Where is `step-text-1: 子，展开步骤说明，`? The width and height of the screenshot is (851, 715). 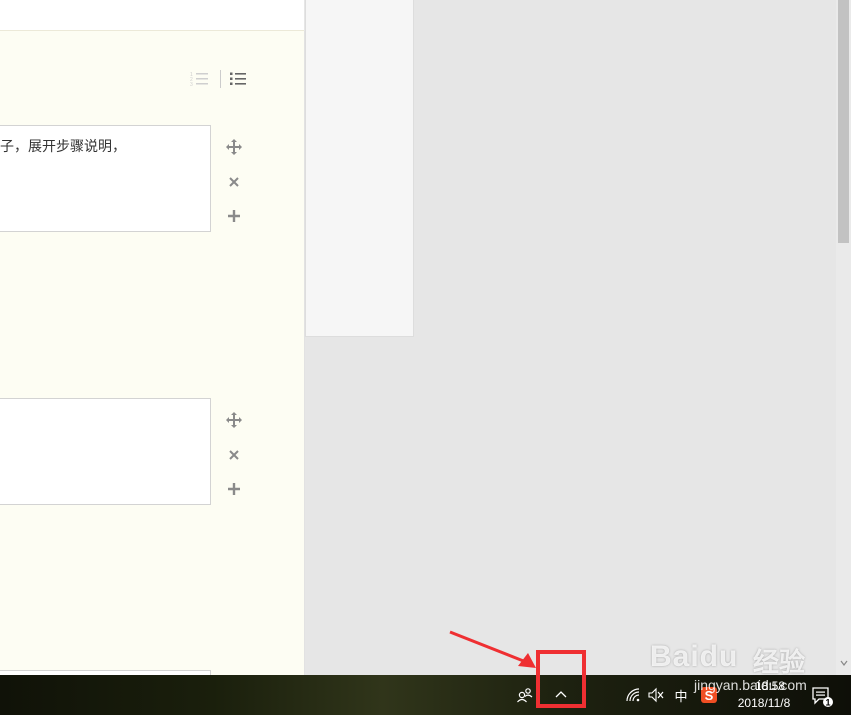
step-text-1: 子，展开步骤说明， is located at coordinates (63, 147).